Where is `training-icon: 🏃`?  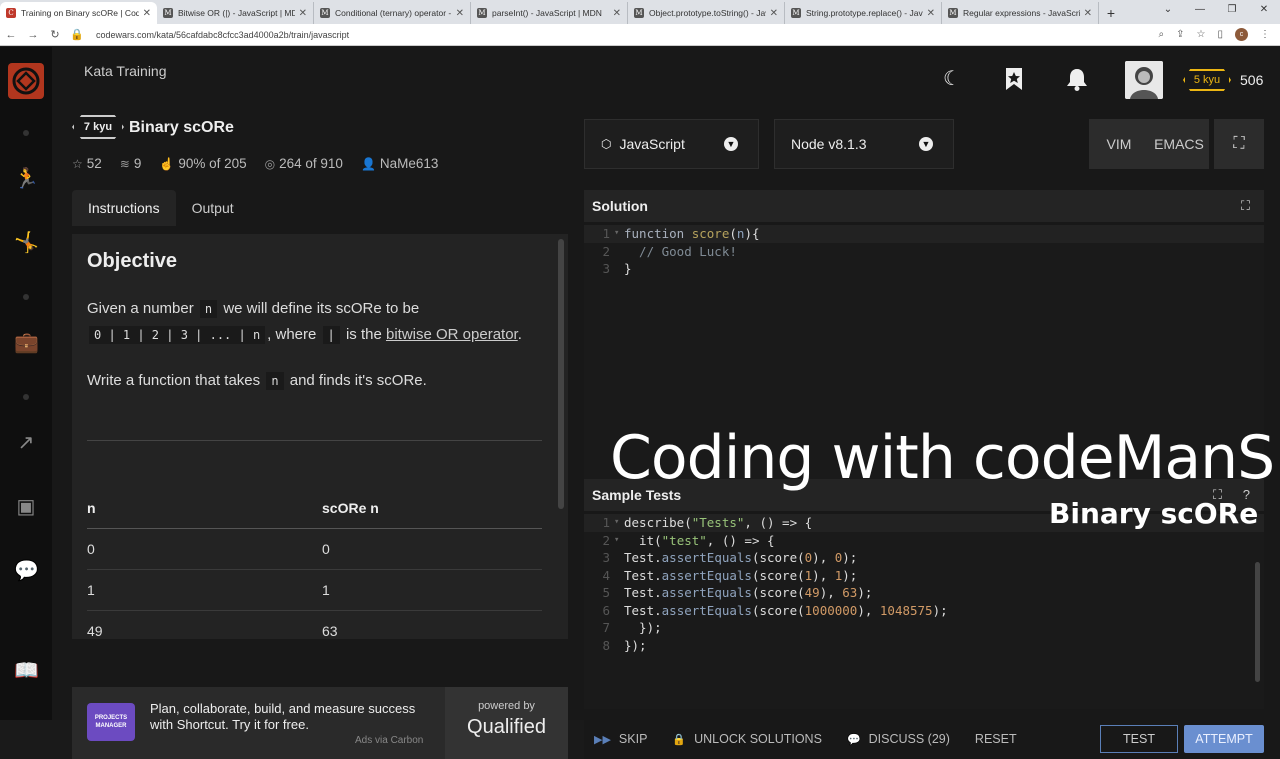 training-icon: 🏃 is located at coordinates (26, 179).